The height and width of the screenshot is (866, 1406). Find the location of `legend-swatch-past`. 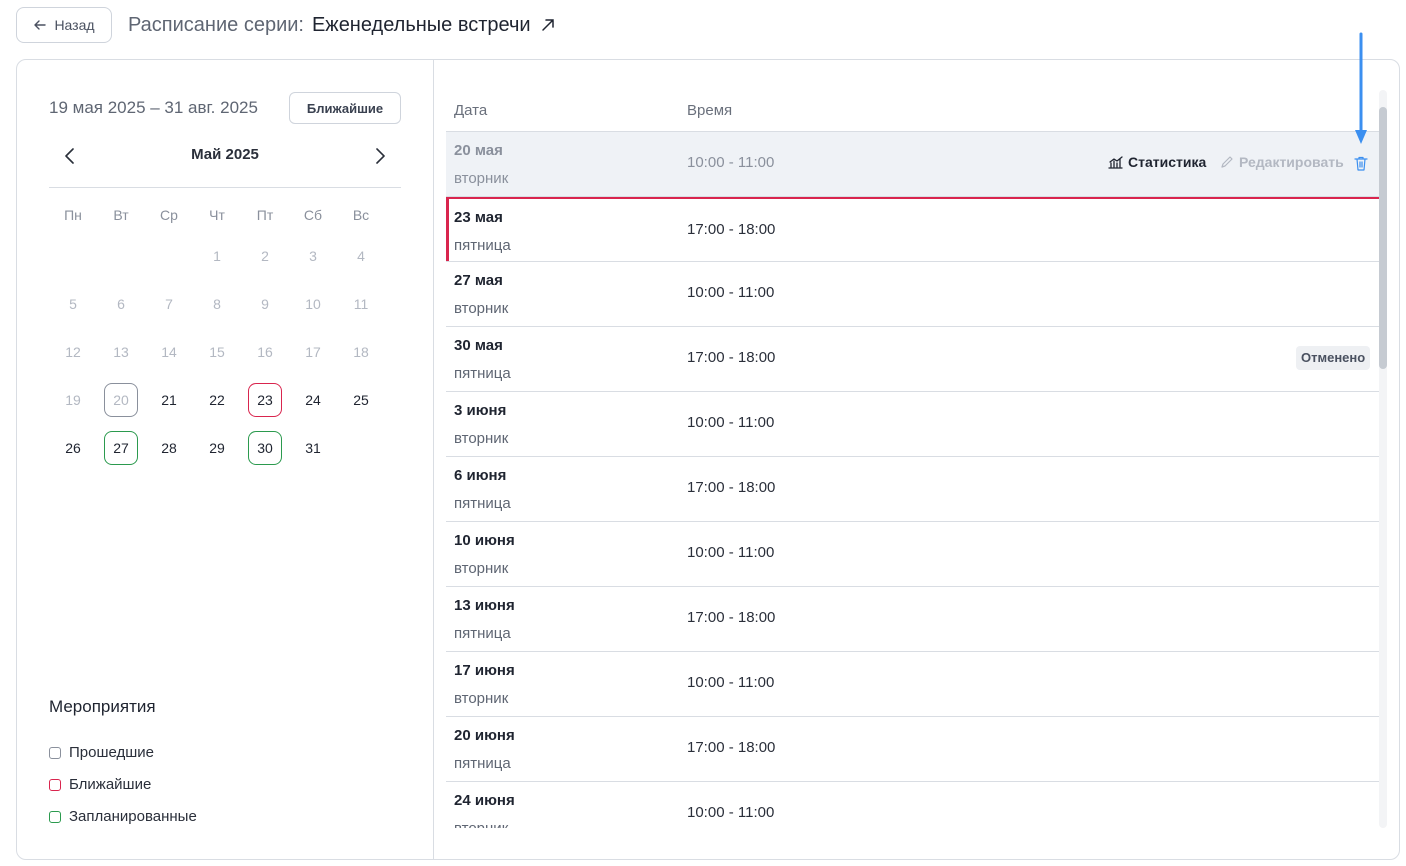

legend-swatch-past is located at coordinates (55, 752).